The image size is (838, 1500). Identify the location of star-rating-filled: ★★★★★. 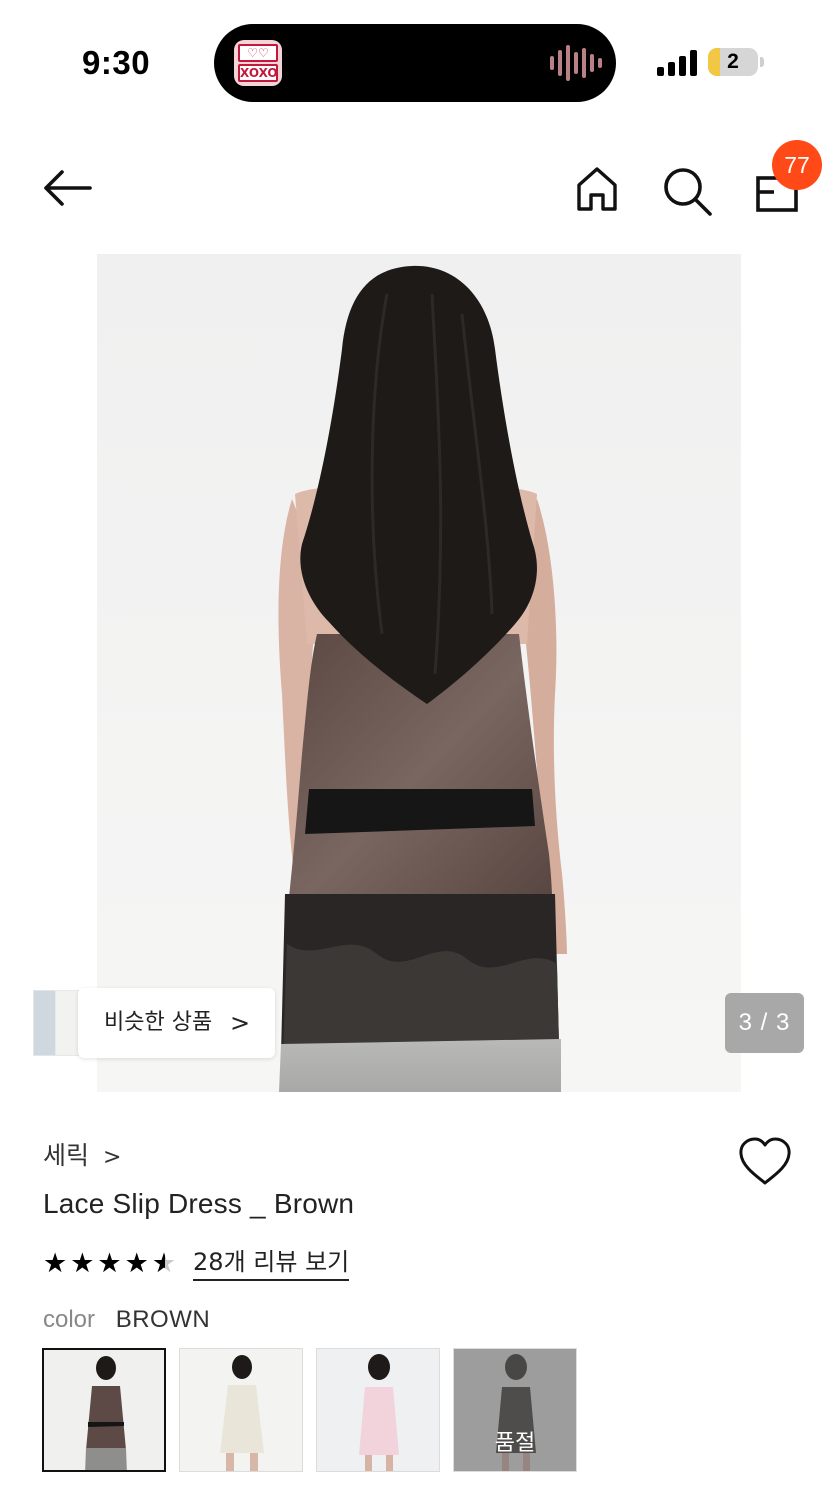
(104, 1263).